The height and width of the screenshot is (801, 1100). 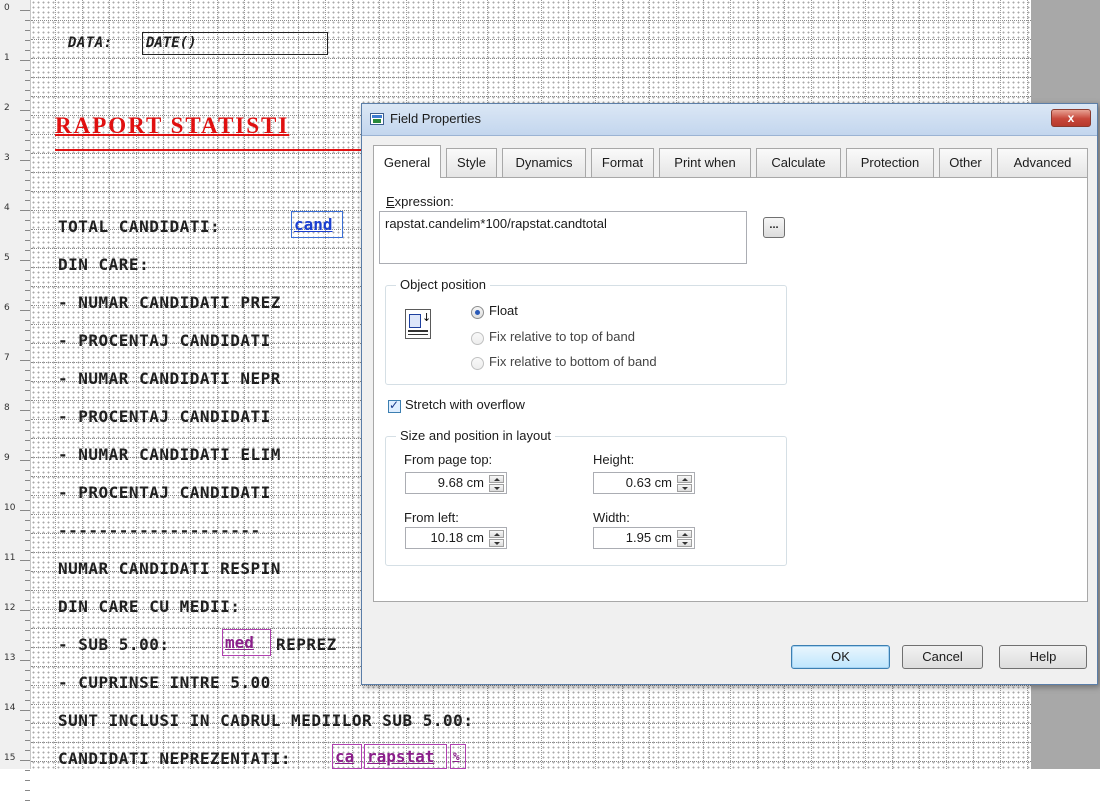 I want to click on stretch-overflow-checkbox, so click(x=394, y=405).